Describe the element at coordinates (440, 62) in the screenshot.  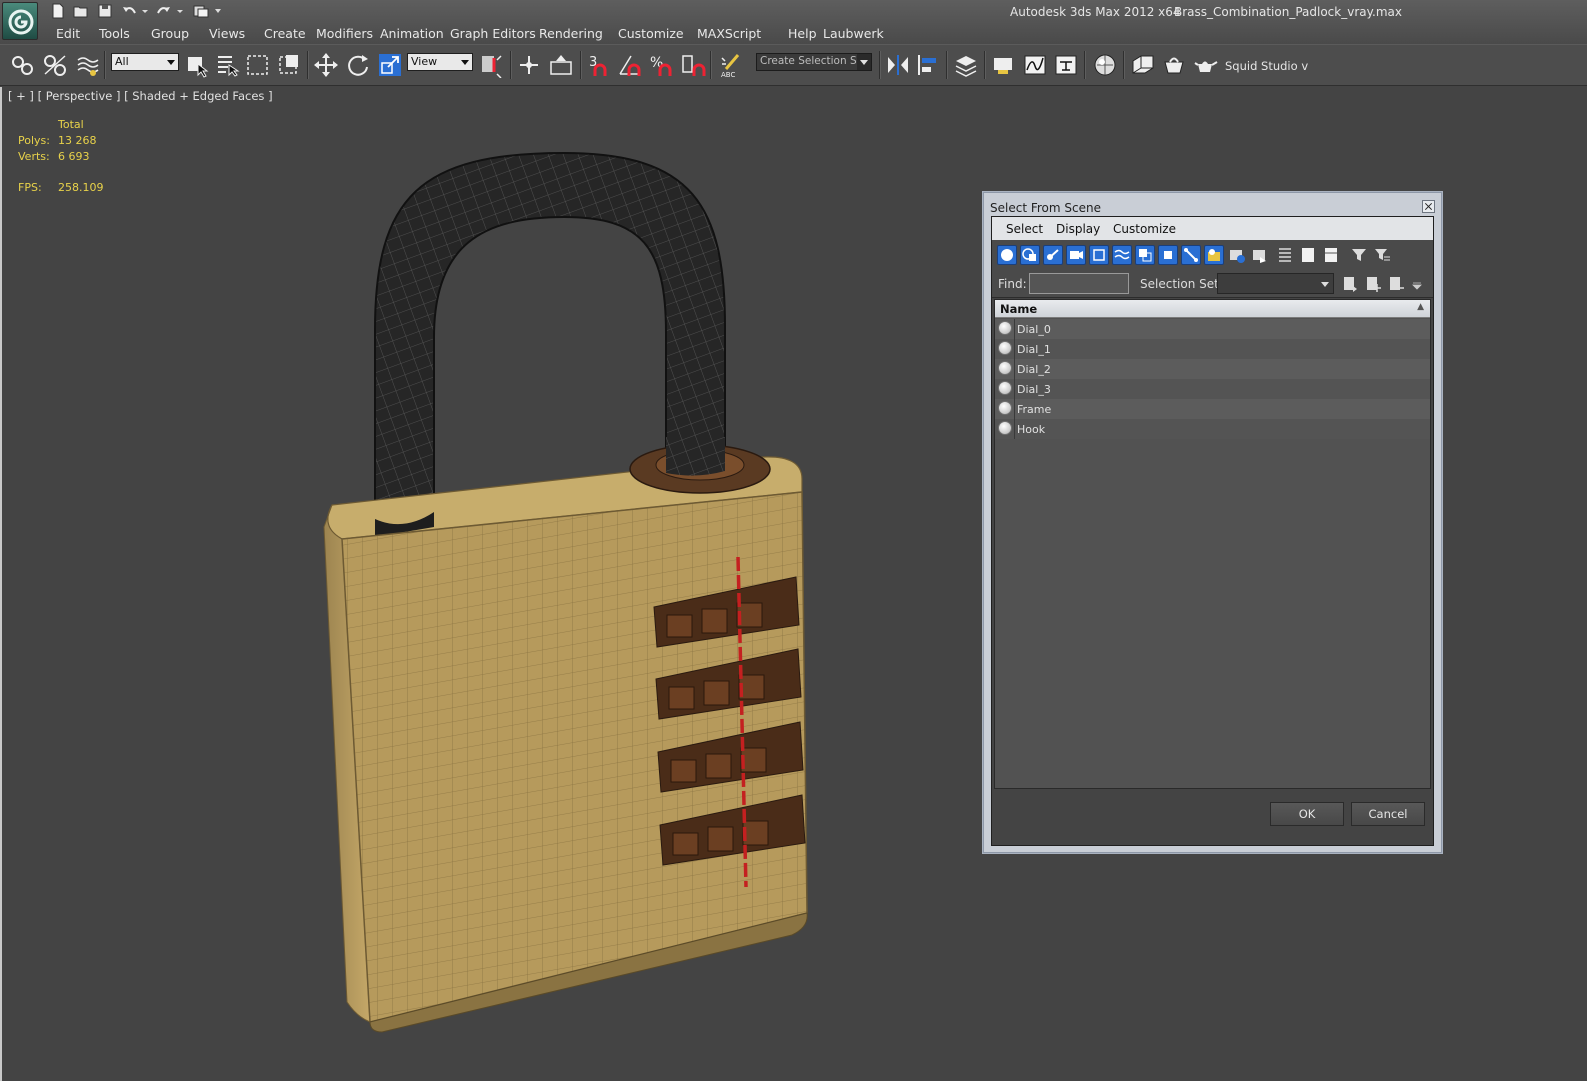
I see `reference-coordinate-dropdown: View` at that location.